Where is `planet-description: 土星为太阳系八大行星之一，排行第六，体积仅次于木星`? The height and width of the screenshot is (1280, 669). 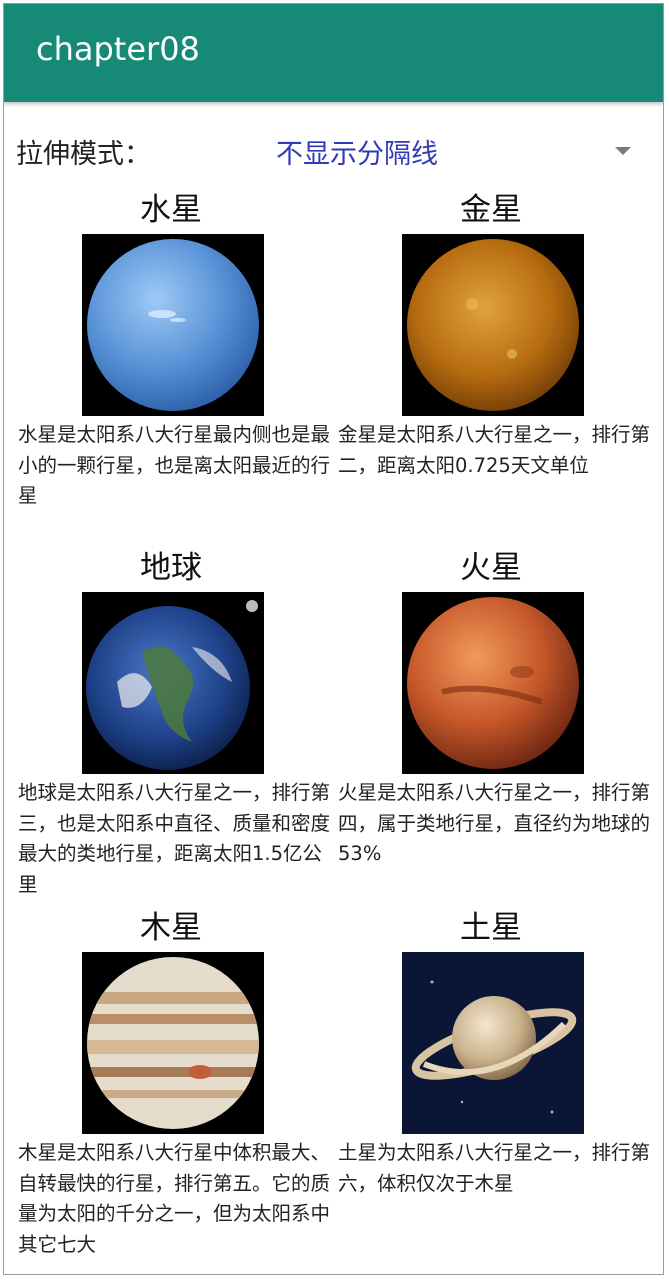 planet-description: 土星为太阳系八大行星之一，排行第六，体积仅次于木星 is located at coordinates (494, 1168).